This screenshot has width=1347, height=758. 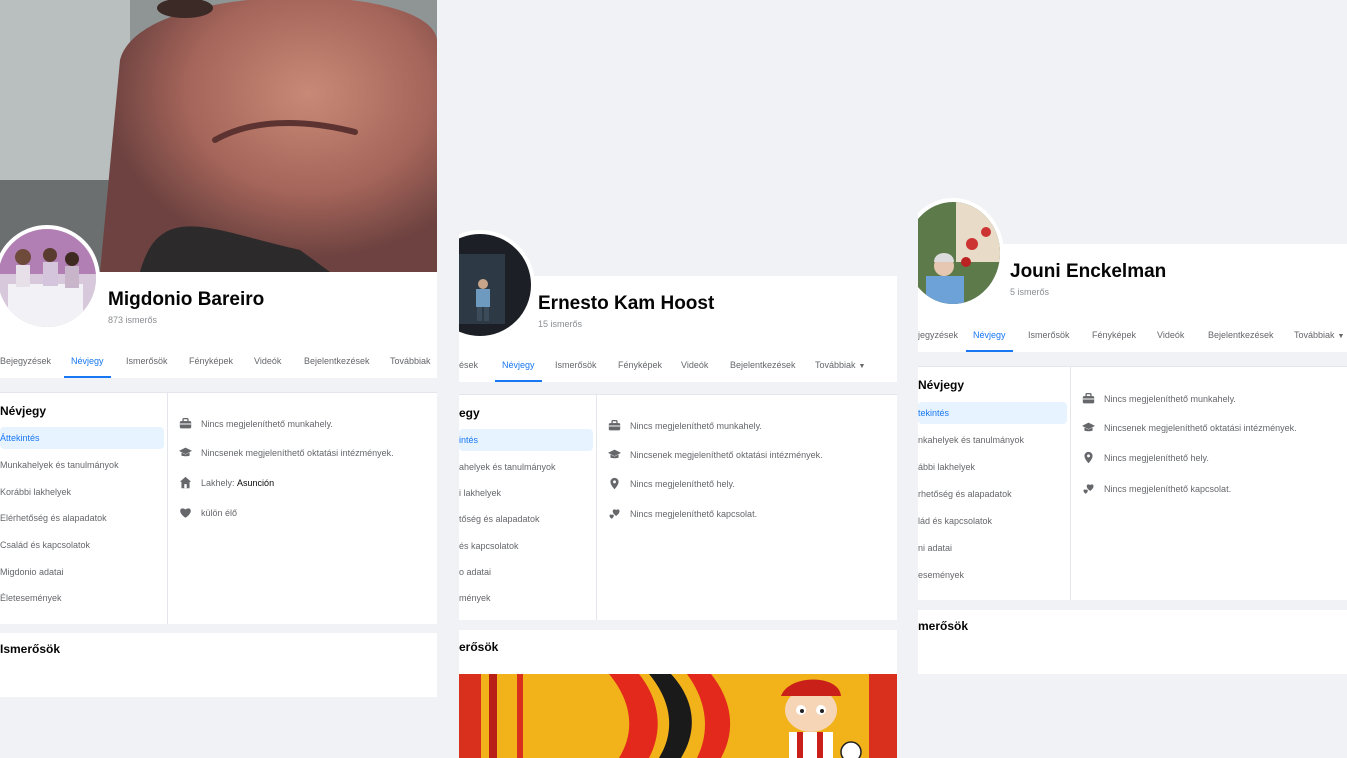 What do you see at coordinates (1029, 292) in the screenshot?
I see `friends-count: 5 ismerős` at bounding box center [1029, 292].